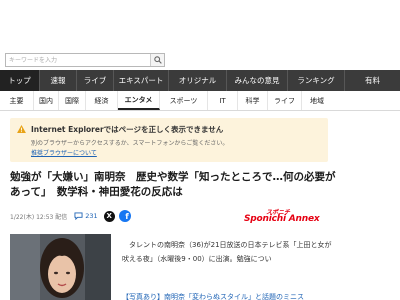 The width and height of the screenshot is (400, 300). Describe the element at coordinates (253, 100) in the screenshot. I see `category-tab-science: 科学` at that location.